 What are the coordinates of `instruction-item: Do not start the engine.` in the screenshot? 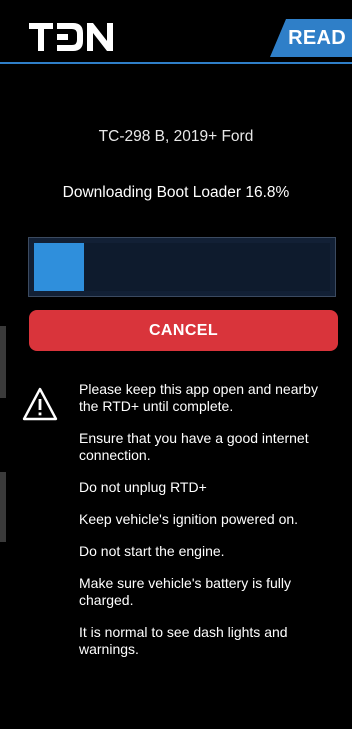 It's located at (152, 551).